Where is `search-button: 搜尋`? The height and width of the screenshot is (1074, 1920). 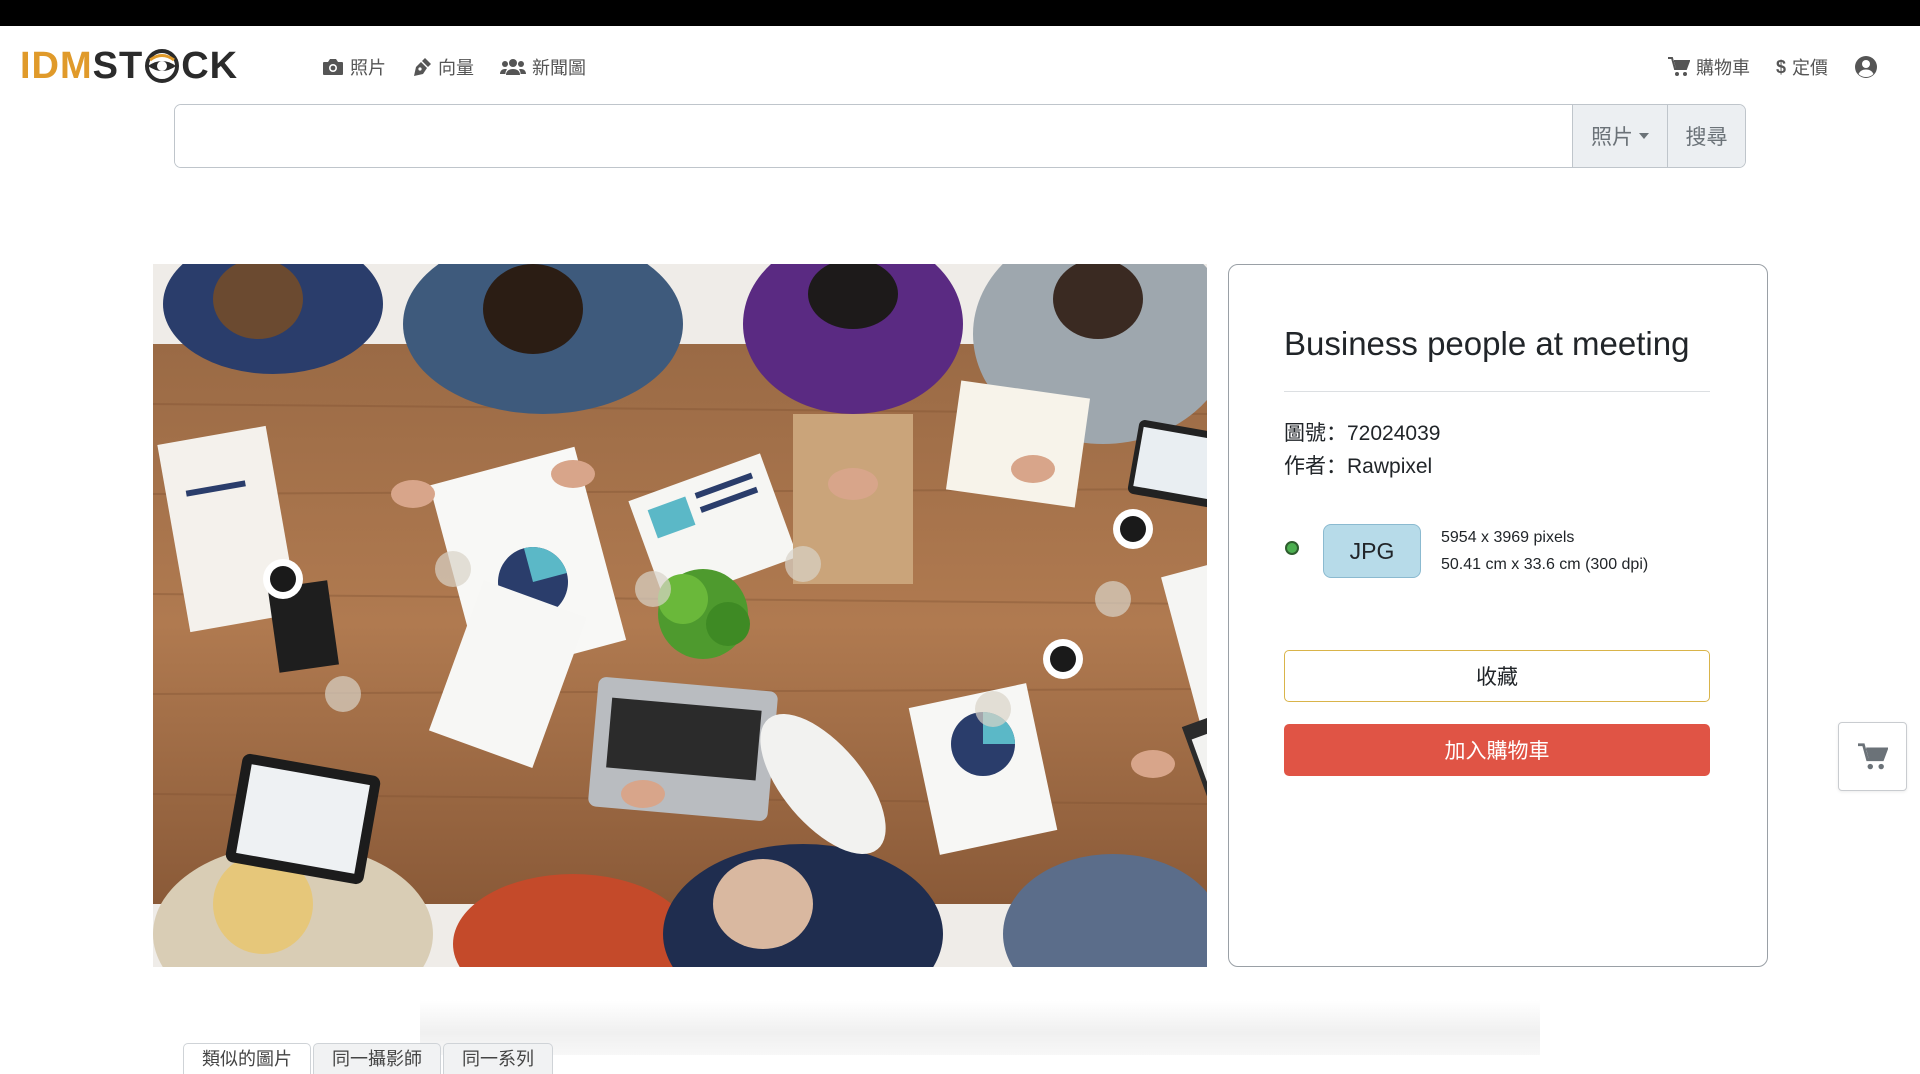 search-button: 搜尋 is located at coordinates (1706, 136).